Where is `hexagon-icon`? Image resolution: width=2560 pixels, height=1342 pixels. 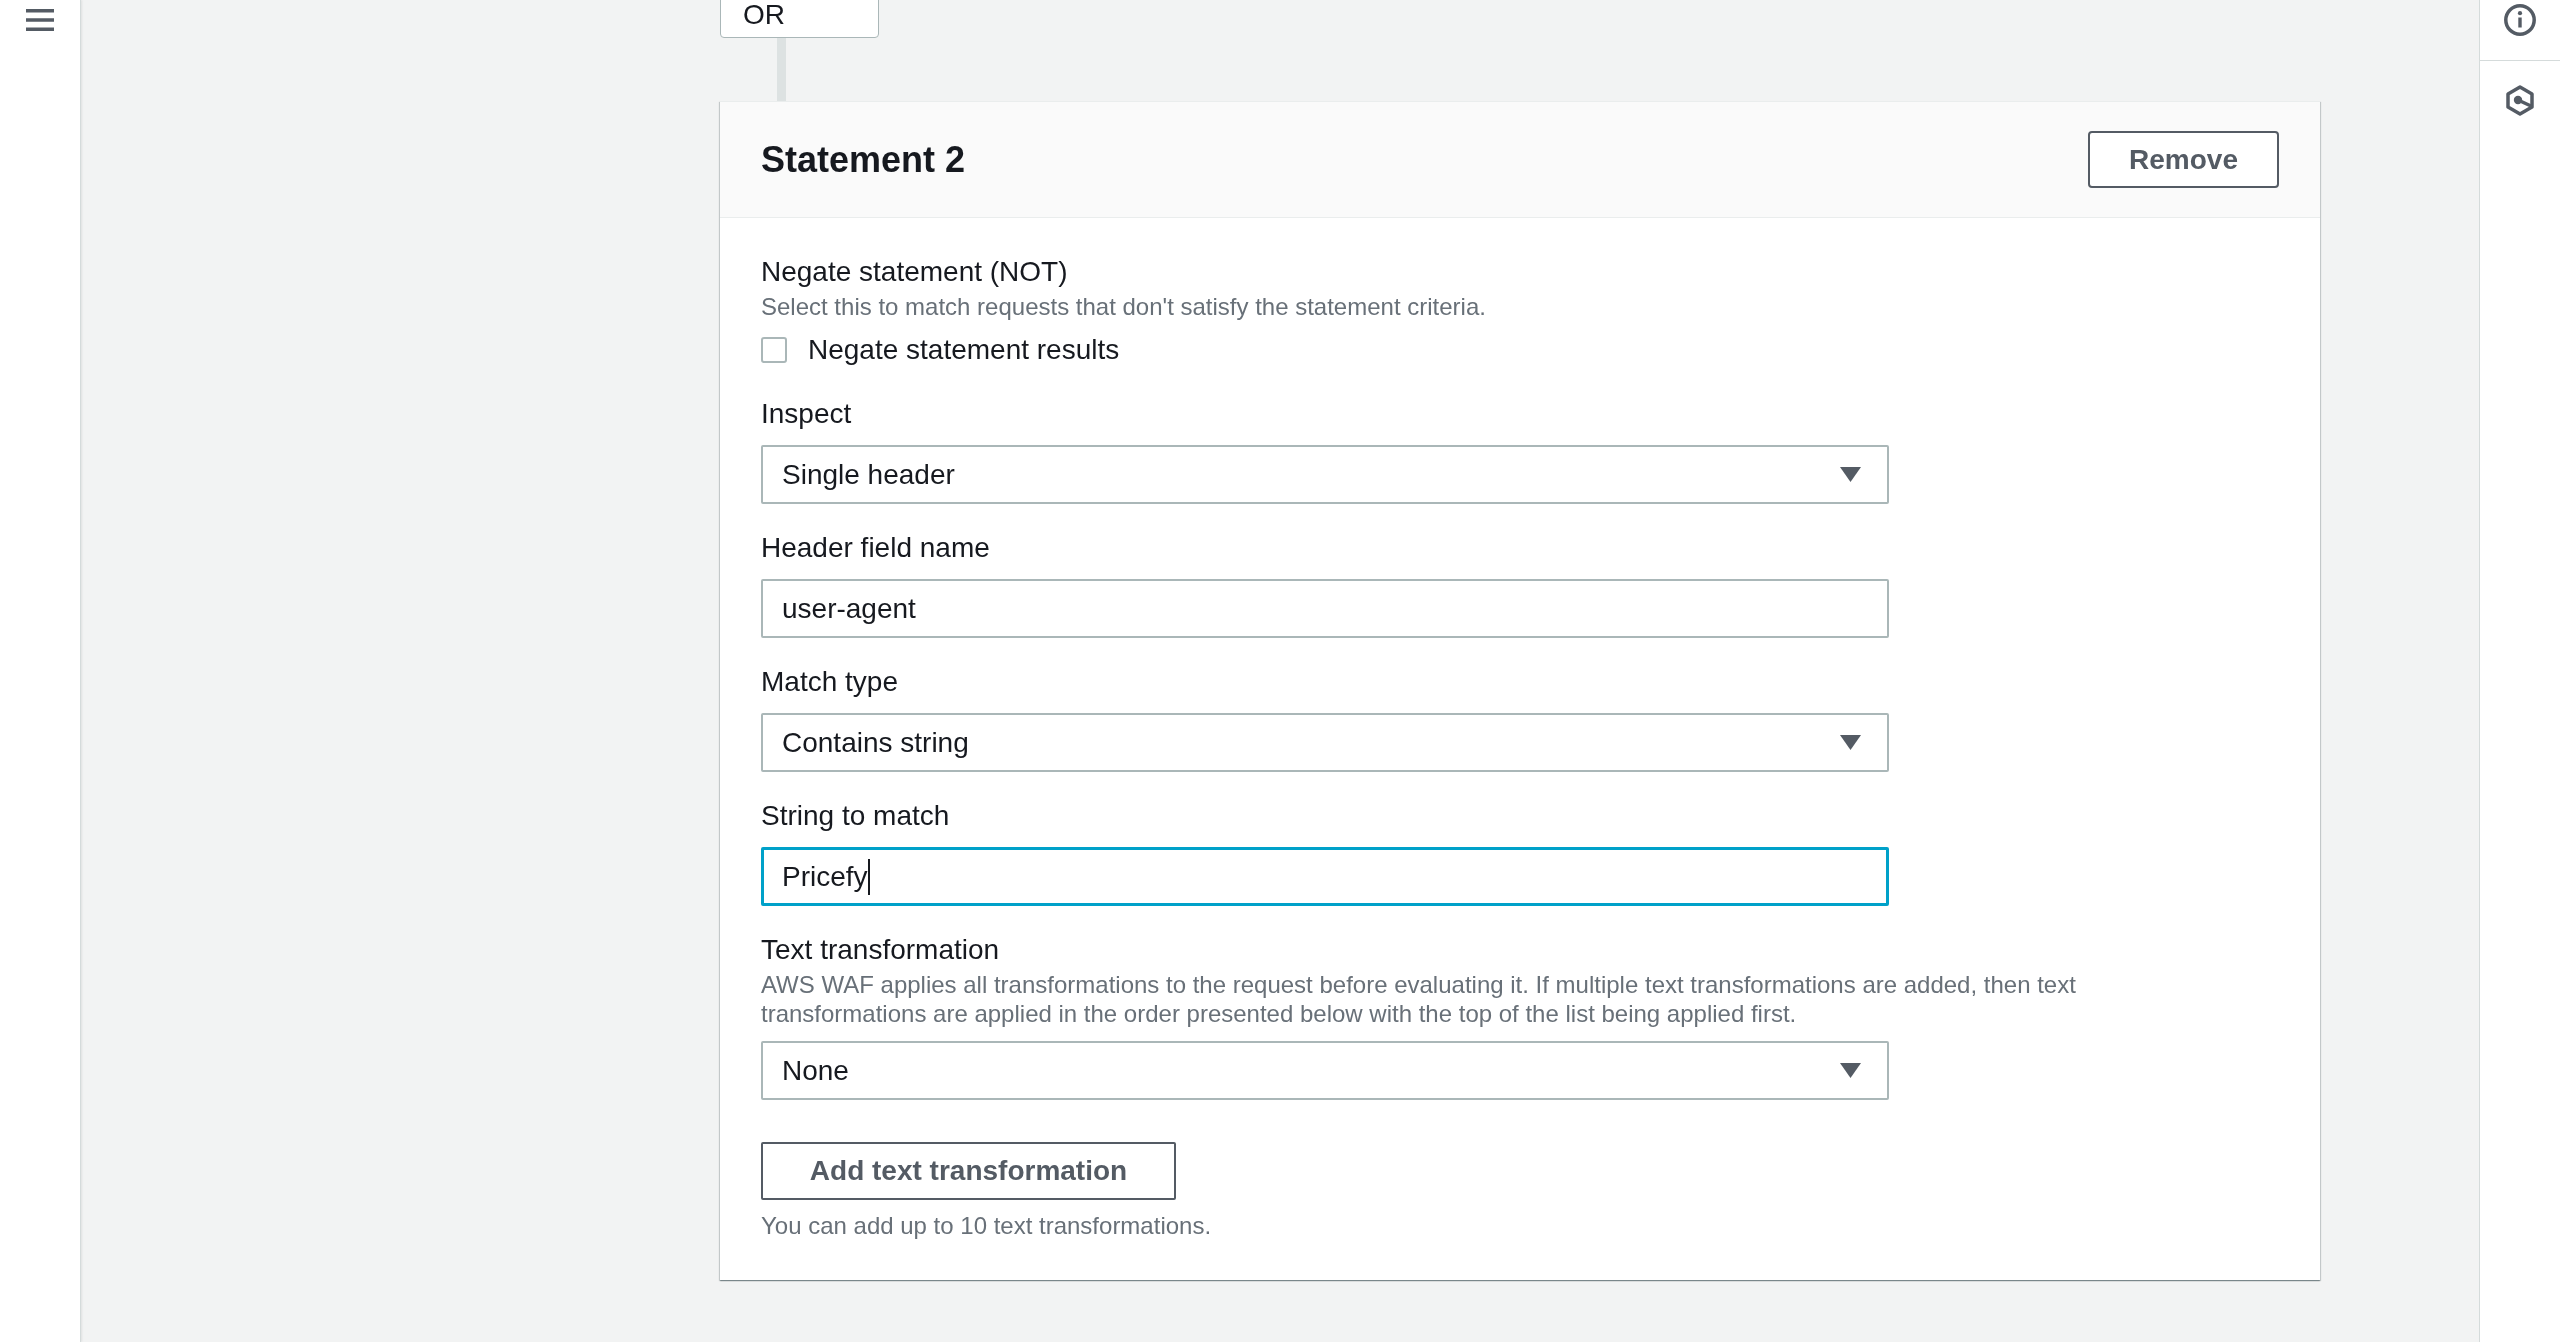 hexagon-icon is located at coordinates (2520, 100).